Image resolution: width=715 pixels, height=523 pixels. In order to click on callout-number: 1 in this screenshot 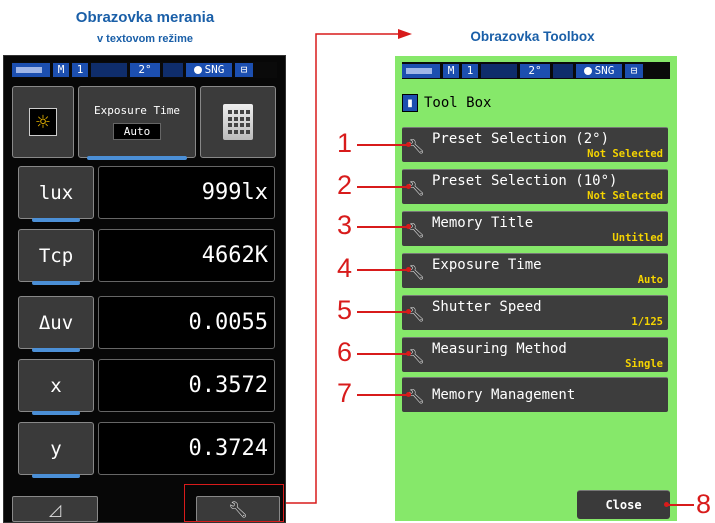, I will do `click(345, 143)`.